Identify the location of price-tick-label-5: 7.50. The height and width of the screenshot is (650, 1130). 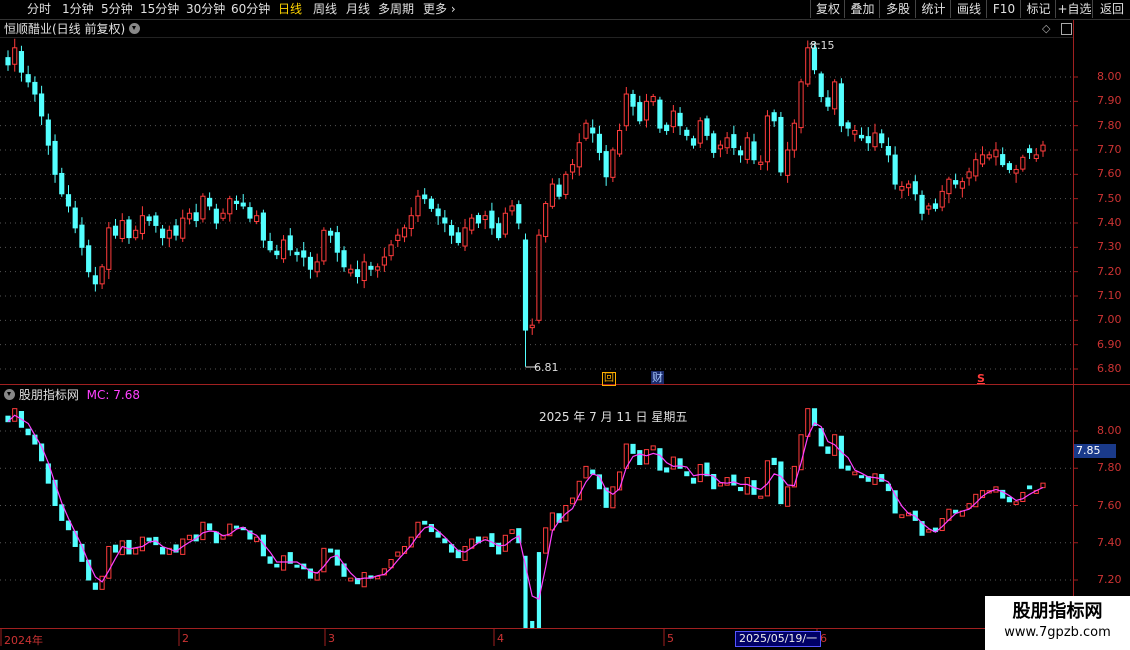
(1109, 198).